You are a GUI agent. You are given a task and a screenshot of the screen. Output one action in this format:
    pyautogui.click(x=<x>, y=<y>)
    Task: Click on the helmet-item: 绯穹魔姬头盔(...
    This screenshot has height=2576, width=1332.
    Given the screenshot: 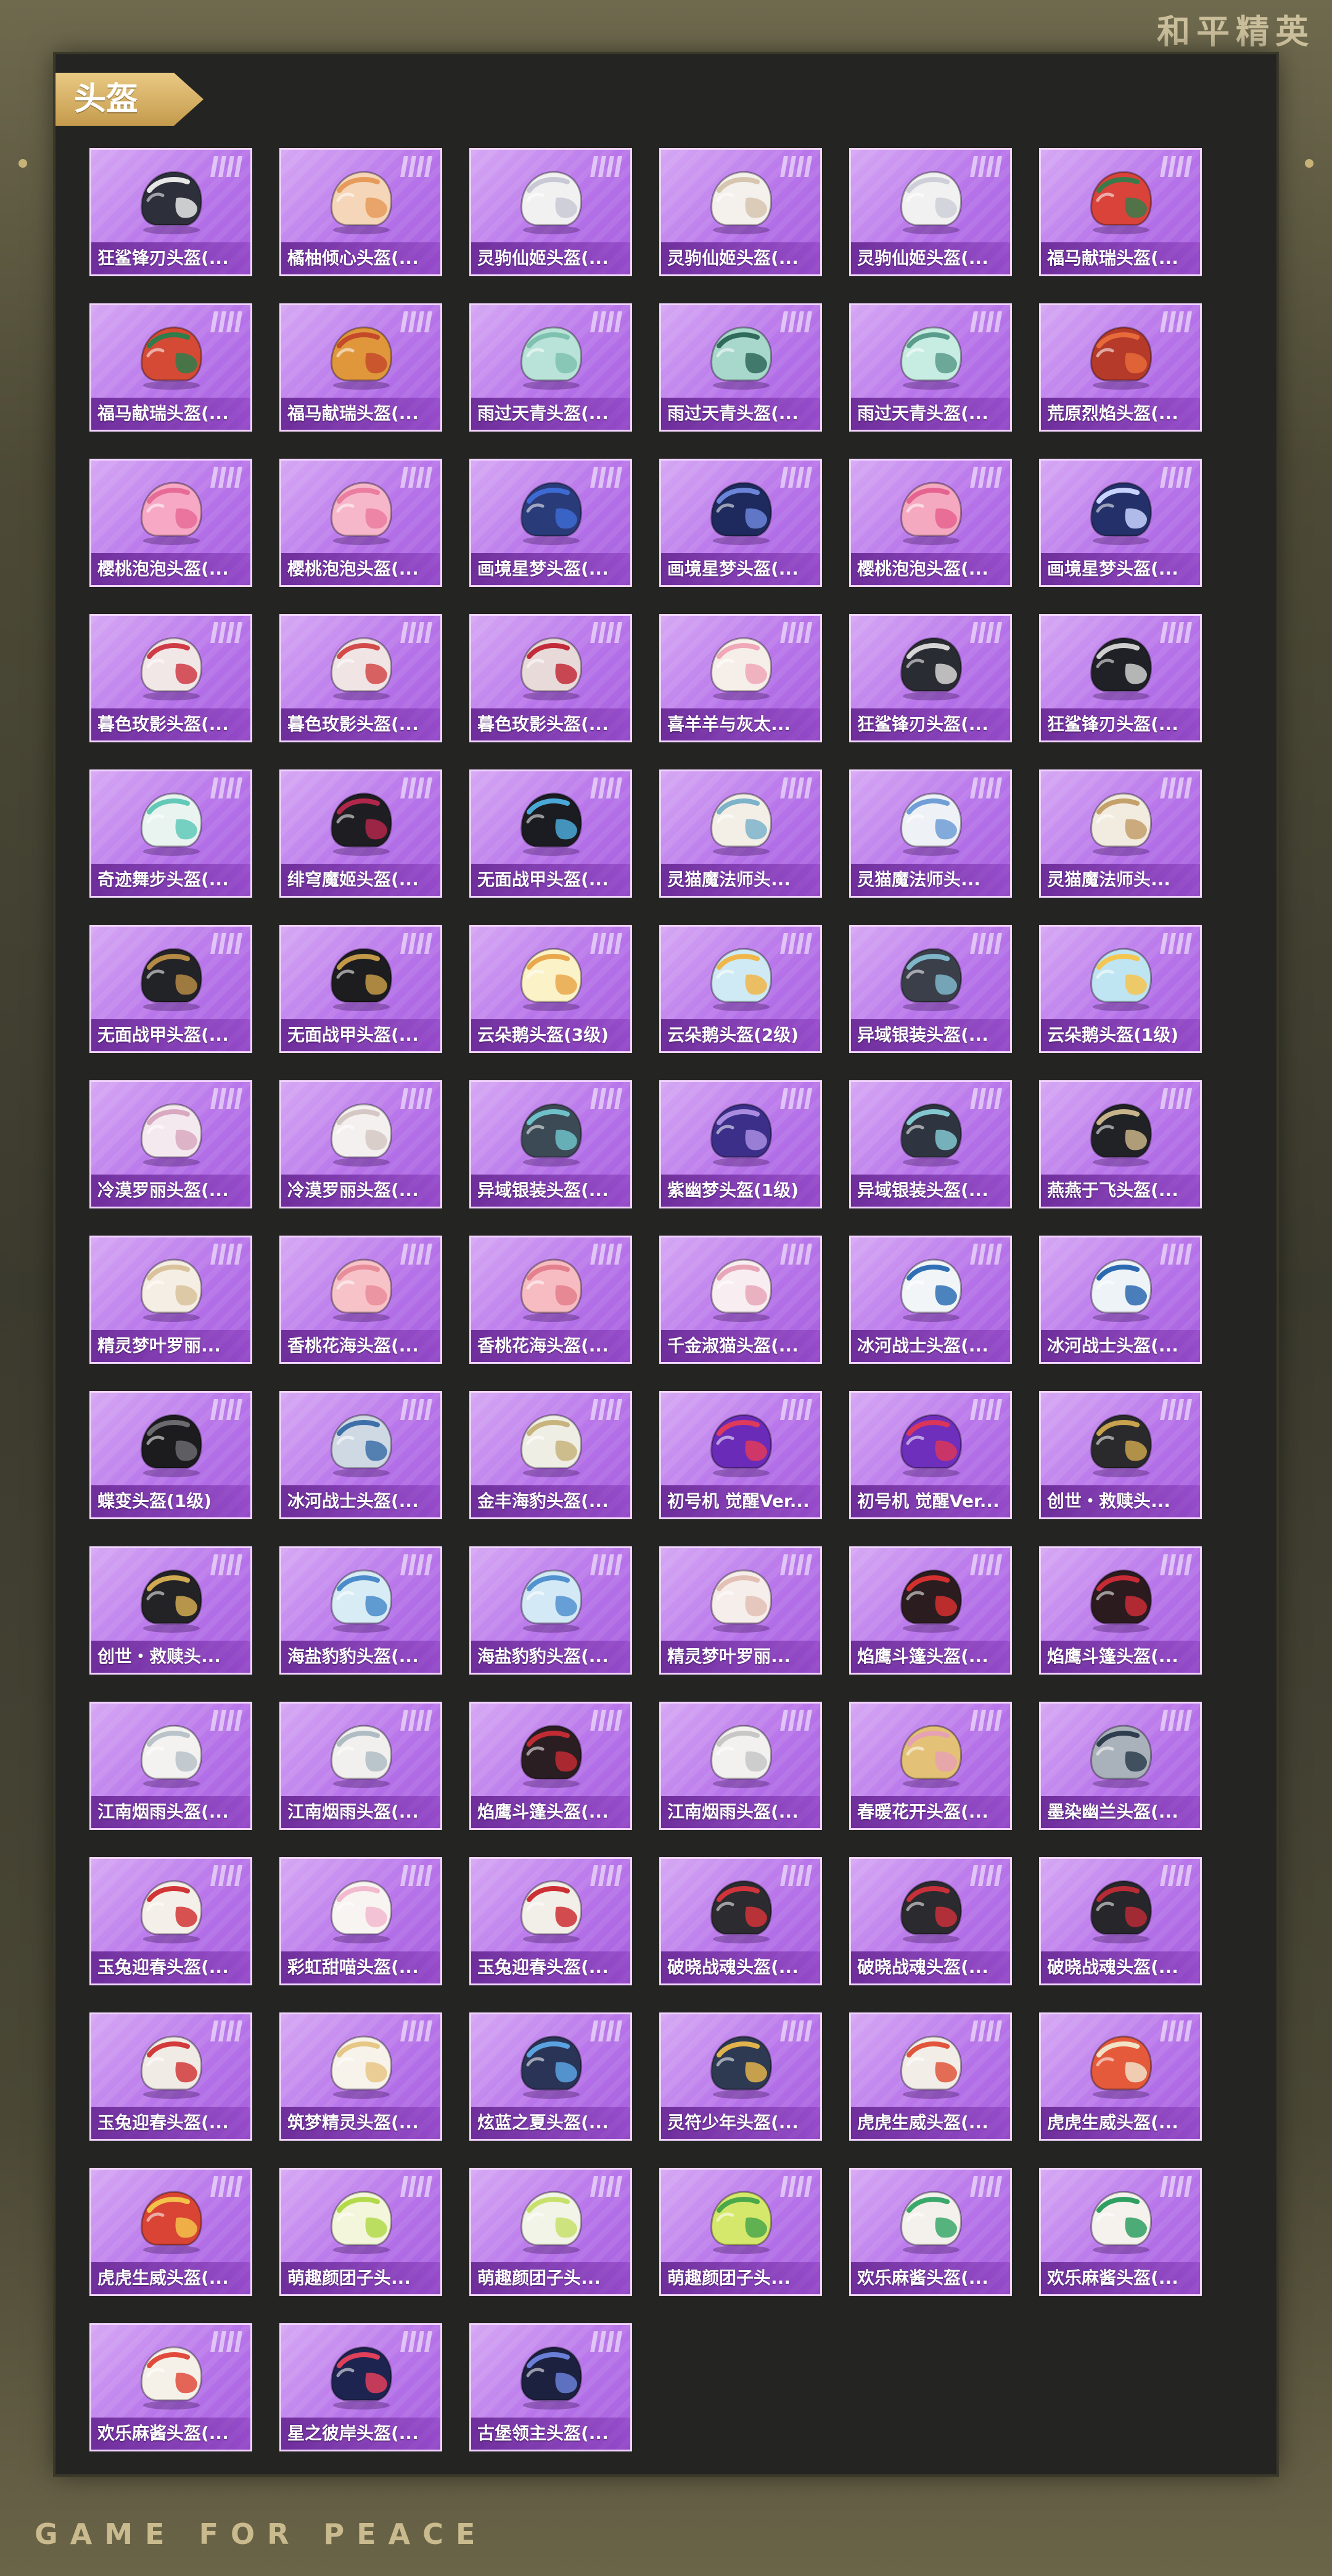 What is the action you would take?
    pyautogui.click(x=360, y=834)
    